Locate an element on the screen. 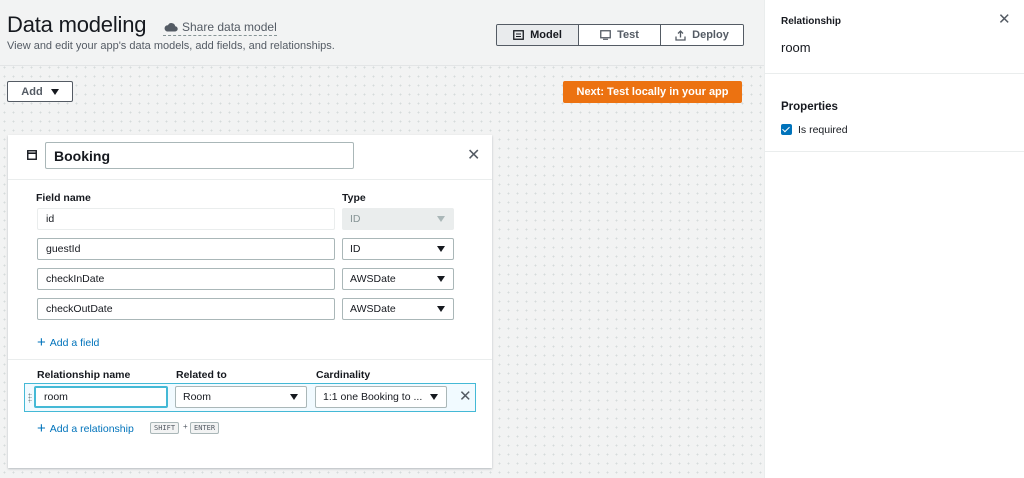 The height and width of the screenshot is (478, 1024). shortcut-plus: + is located at coordinates (185, 426).